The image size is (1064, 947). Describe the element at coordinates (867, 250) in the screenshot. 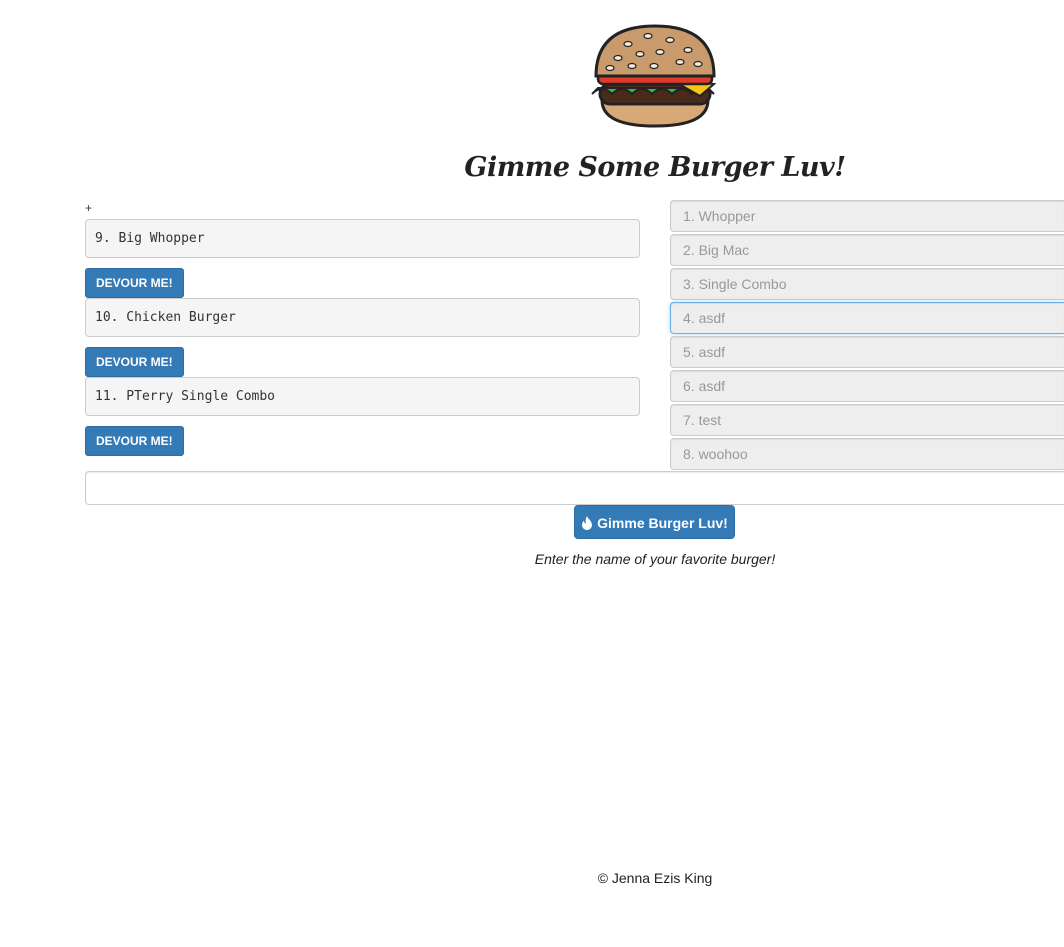

I see `devoured-burger-field: 2. Big Mac` at that location.